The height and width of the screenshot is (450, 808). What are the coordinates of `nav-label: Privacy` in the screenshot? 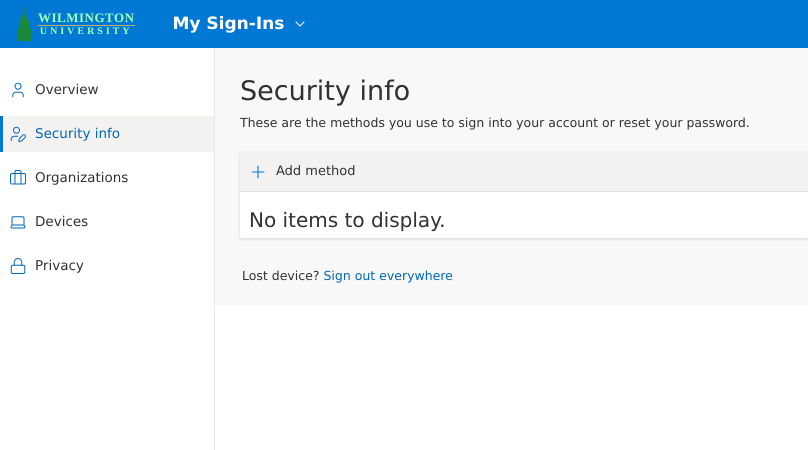 It's located at (59, 266).